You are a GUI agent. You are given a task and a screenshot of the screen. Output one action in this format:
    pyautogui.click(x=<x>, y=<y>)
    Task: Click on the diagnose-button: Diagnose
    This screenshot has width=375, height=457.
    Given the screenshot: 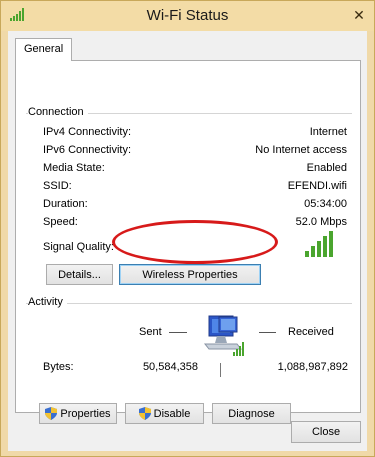 What is the action you would take?
    pyautogui.click(x=251, y=413)
    